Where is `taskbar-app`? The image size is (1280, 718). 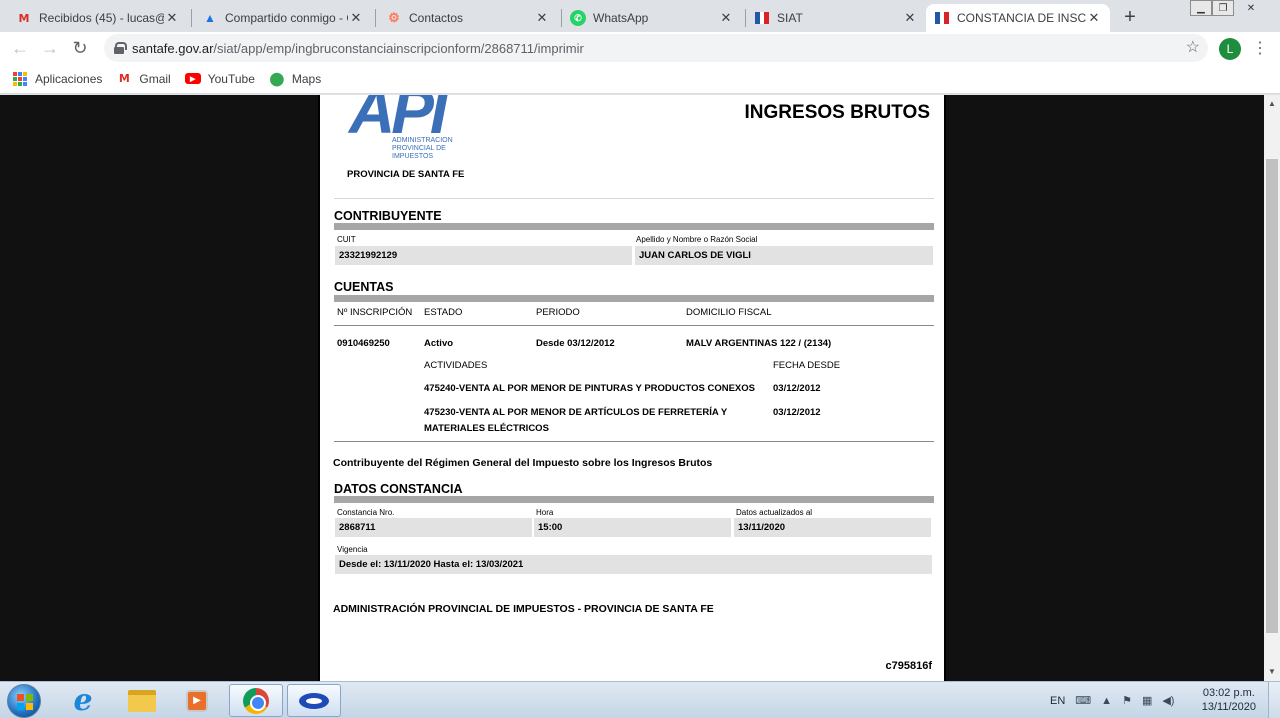 taskbar-app is located at coordinates (314, 700).